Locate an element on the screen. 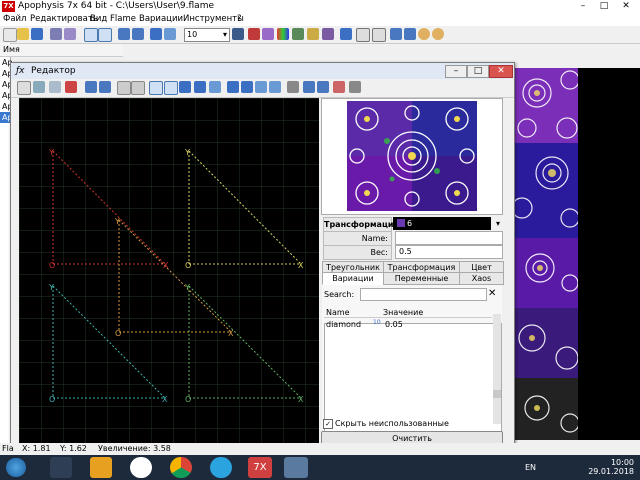  add-transform-icon is located at coordinates (39, 87).